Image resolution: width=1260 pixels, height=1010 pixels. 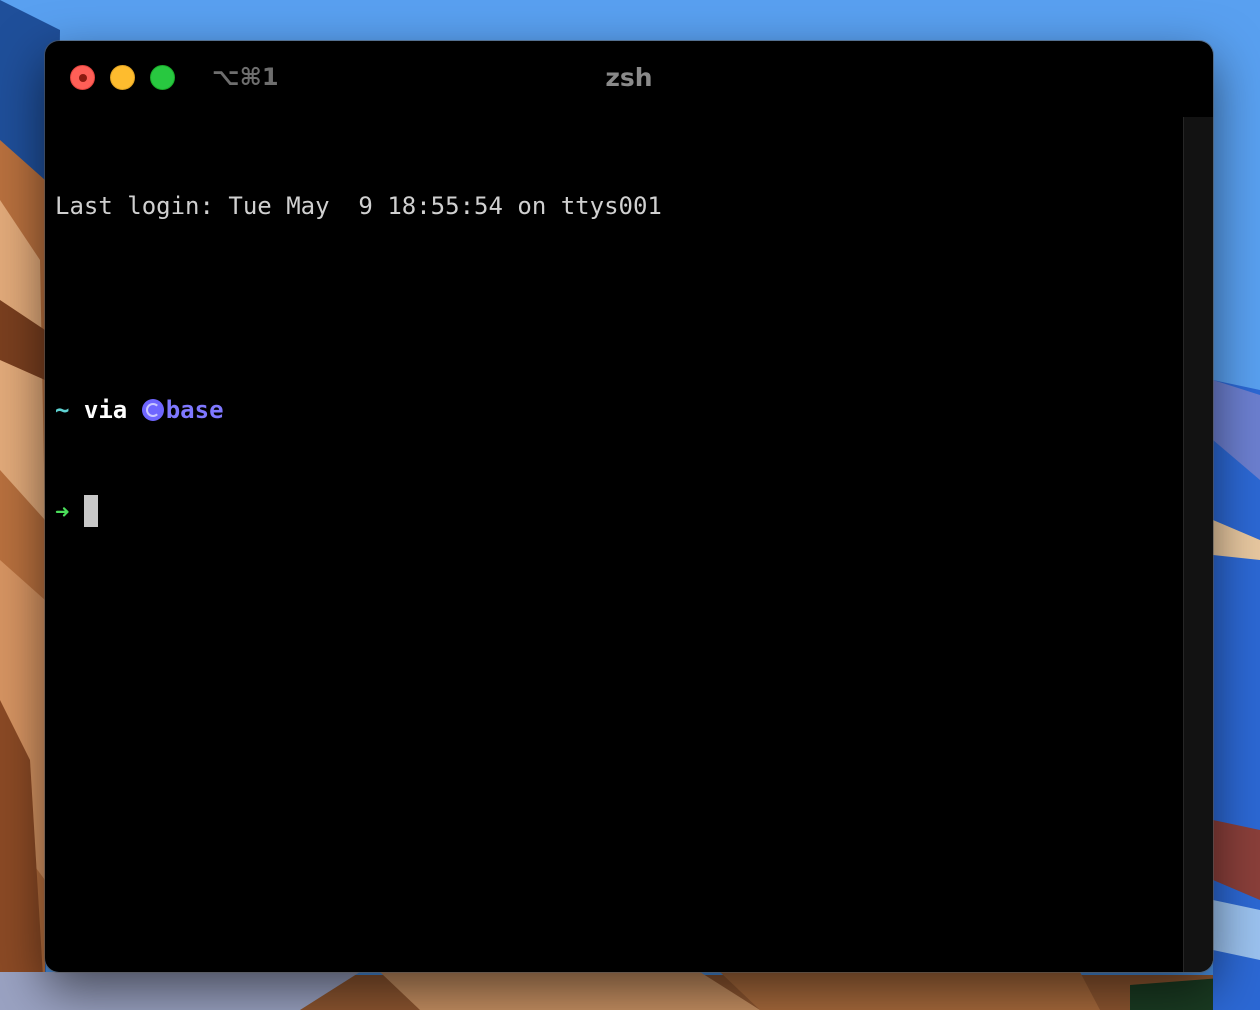 What do you see at coordinates (62, 410) in the screenshot?
I see `prompt-directory: ~` at bounding box center [62, 410].